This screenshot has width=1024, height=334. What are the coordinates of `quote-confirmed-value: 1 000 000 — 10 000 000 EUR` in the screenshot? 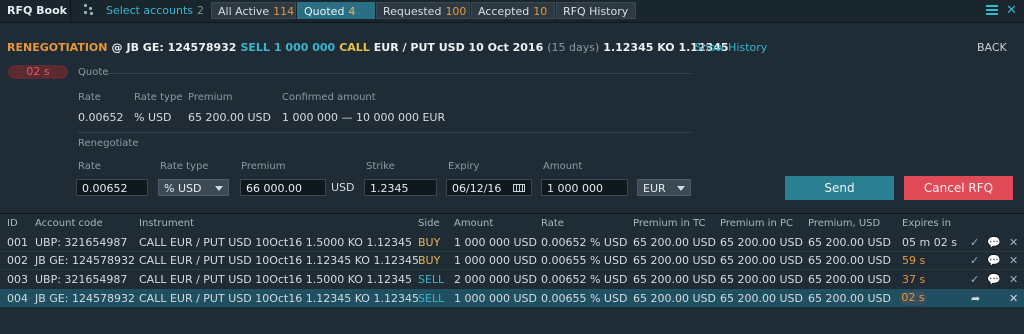 It's located at (364, 117).